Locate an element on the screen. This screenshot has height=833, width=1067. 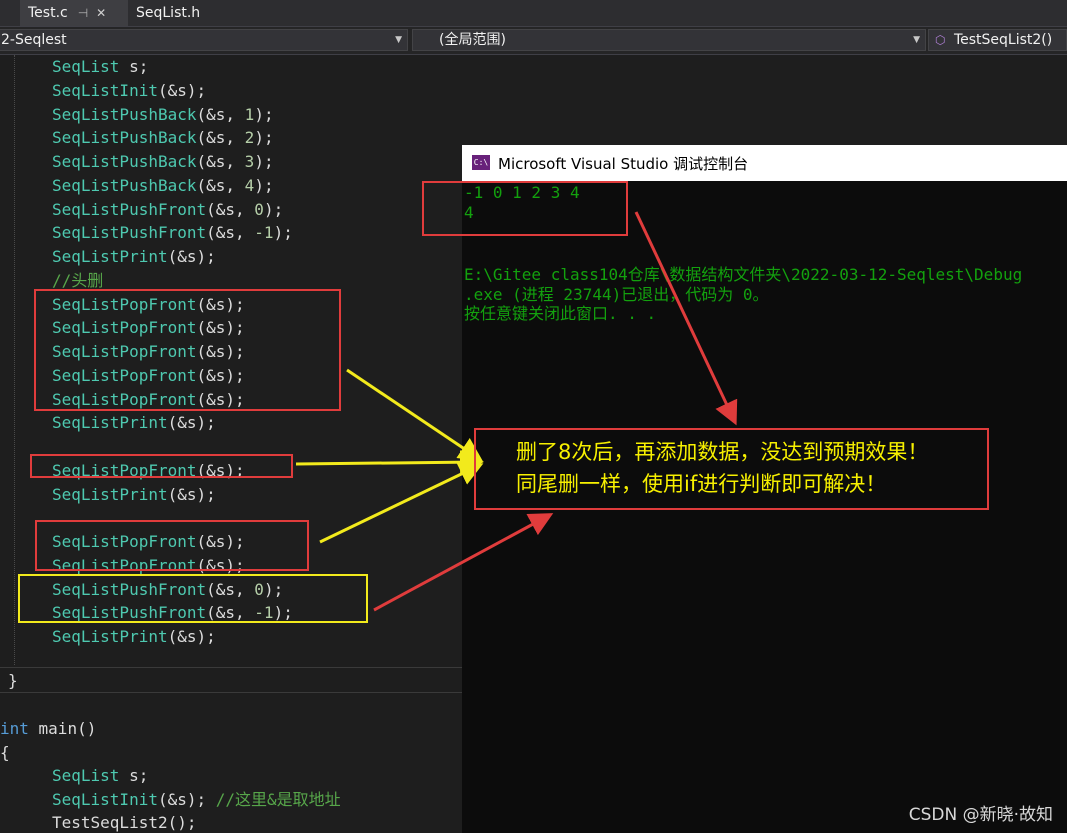
watermark: CSDN @新晓·故知 is located at coordinates (980, 815).